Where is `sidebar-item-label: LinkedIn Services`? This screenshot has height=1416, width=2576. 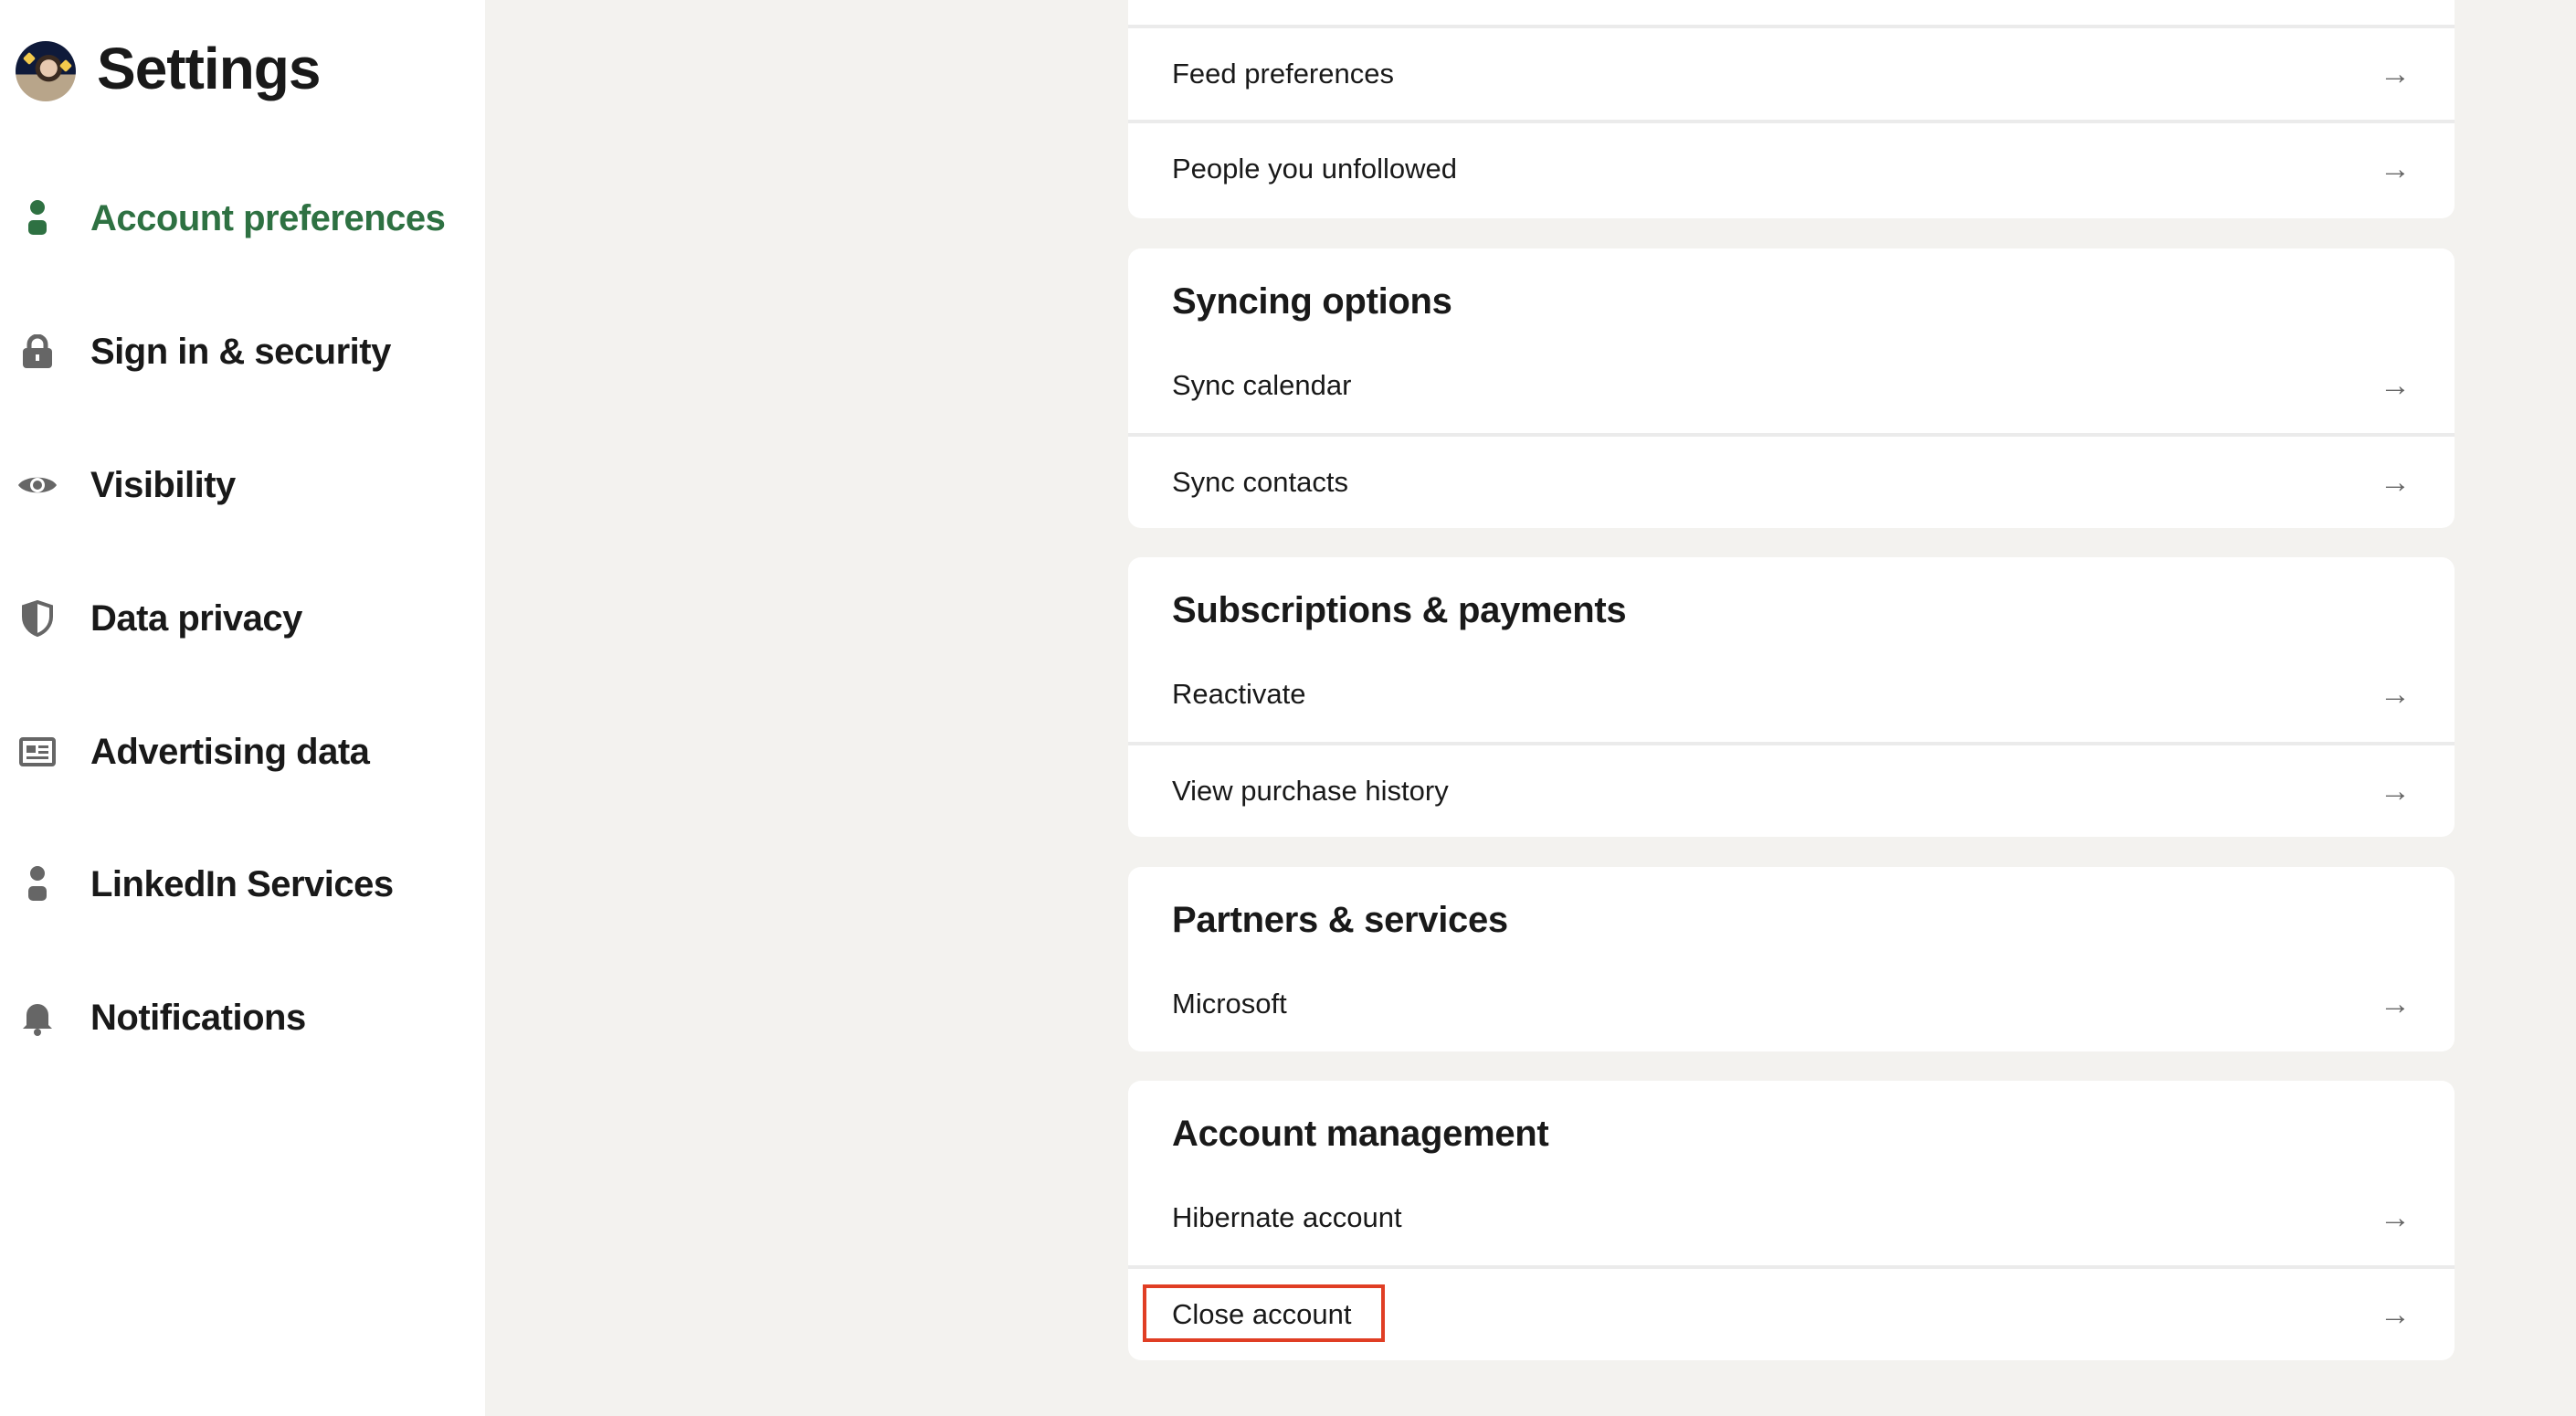
sidebar-item-label: LinkedIn Services is located at coordinates (242, 883).